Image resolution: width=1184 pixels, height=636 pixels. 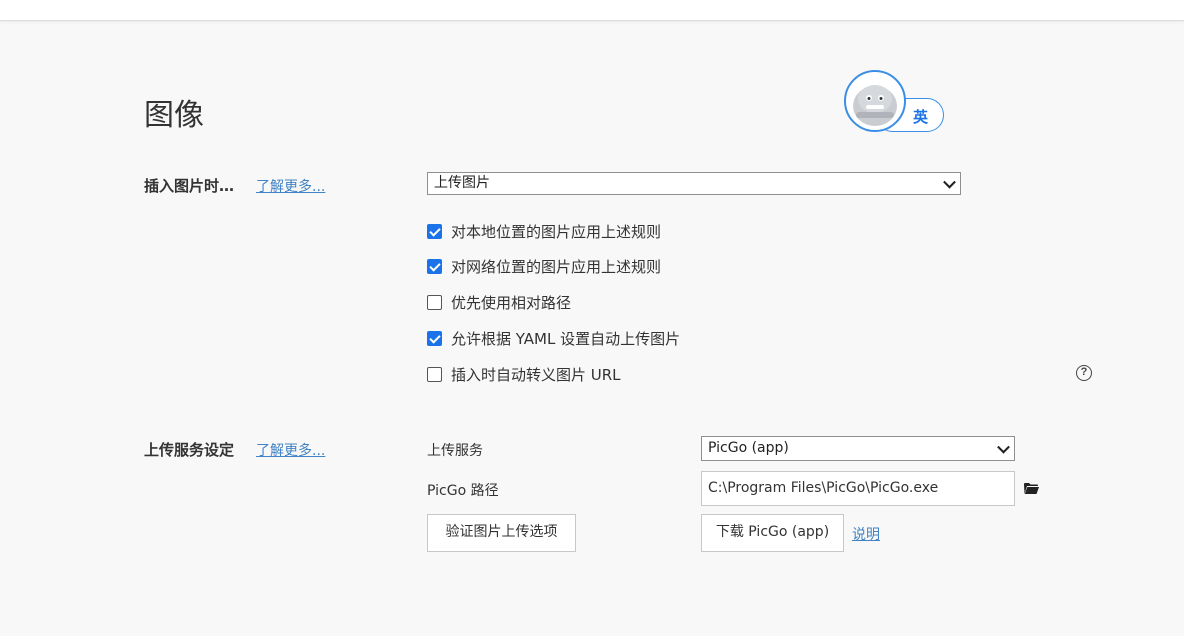 I want to click on mascot-icon, so click(x=875, y=101).